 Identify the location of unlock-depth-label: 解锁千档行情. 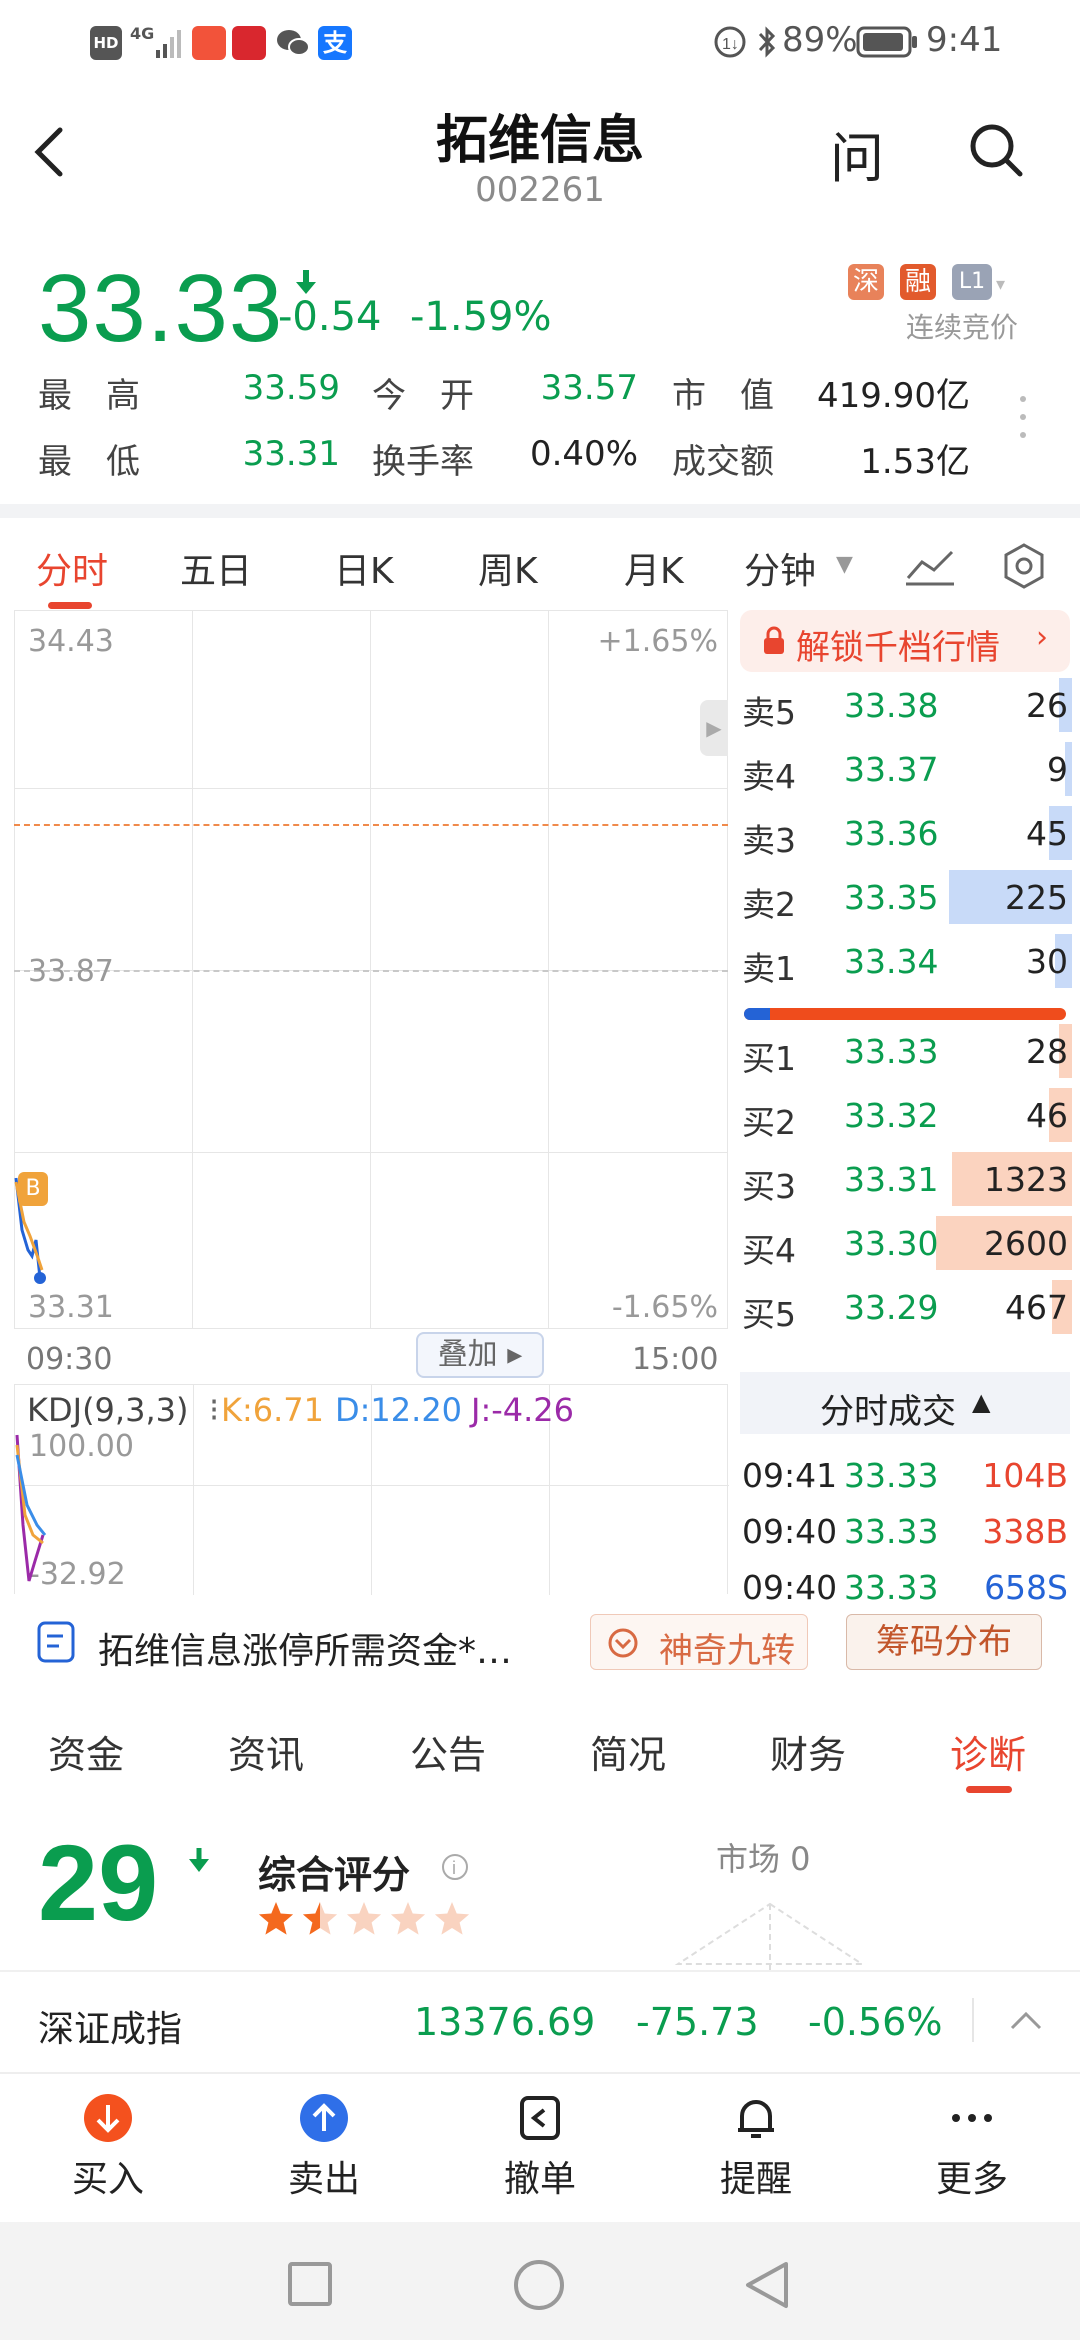
(898, 648).